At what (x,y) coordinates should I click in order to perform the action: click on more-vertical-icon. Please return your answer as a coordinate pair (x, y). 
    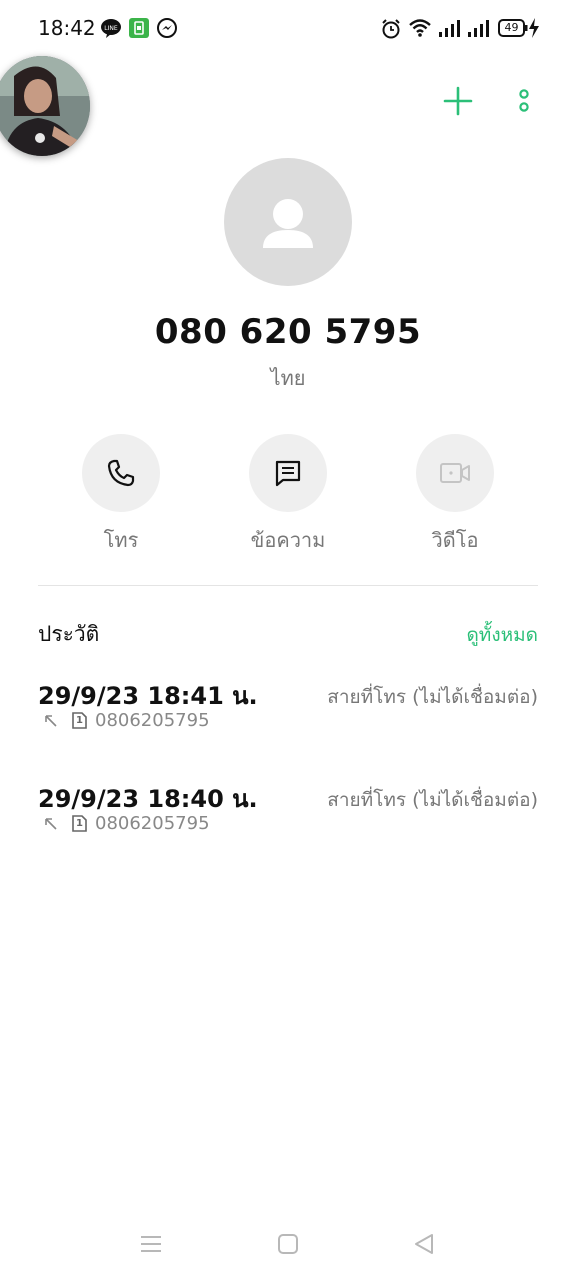
    Looking at the image, I should click on (524, 100).